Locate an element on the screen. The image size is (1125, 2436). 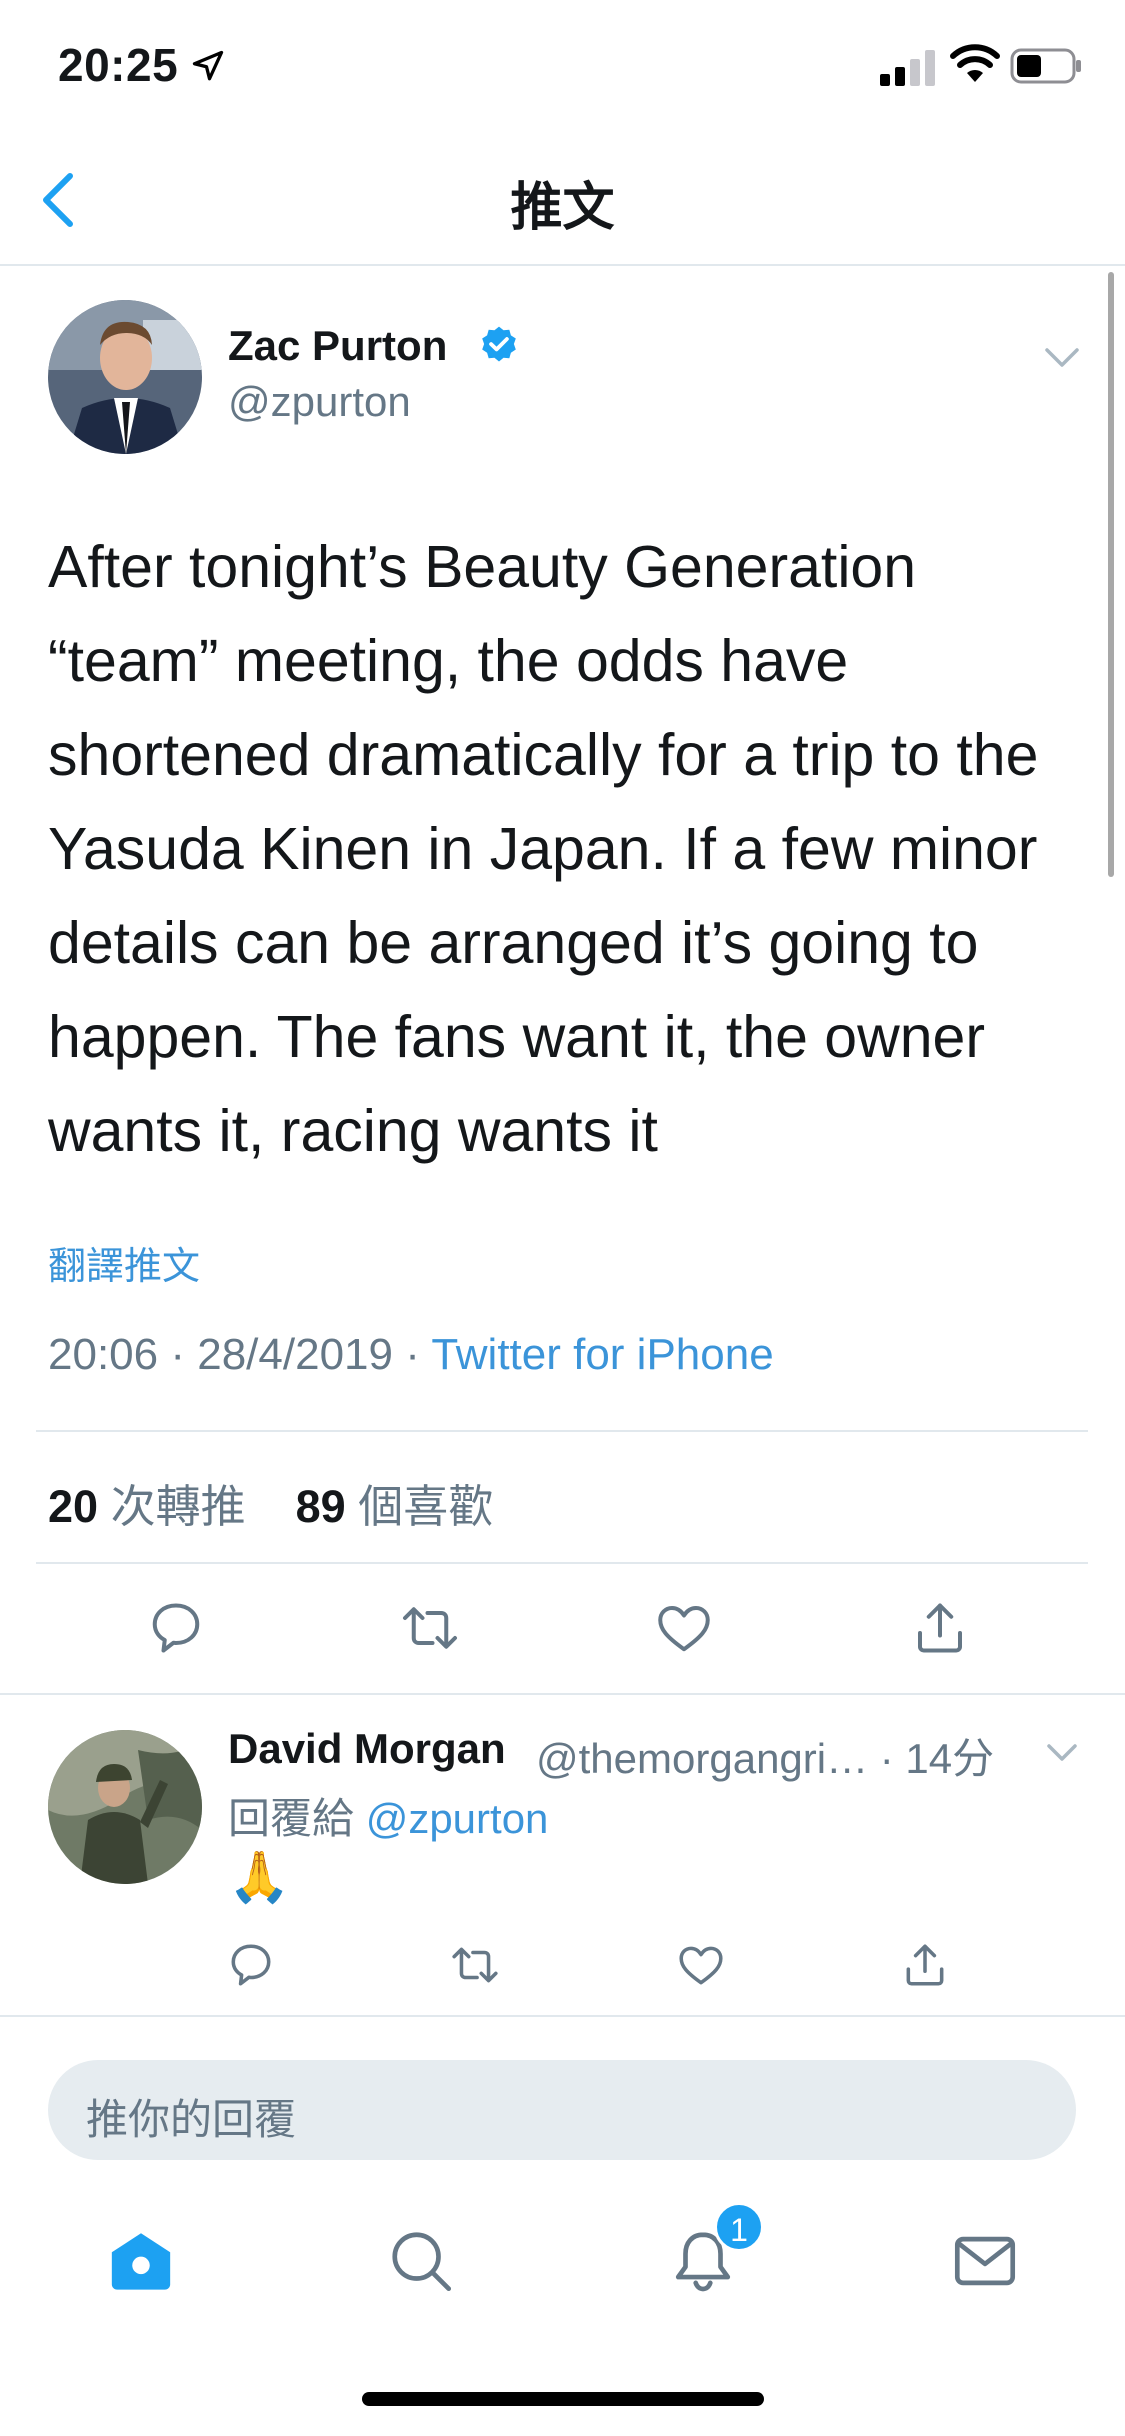
reply-composer-placeholder: 推你的回覆 is located at coordinates (191, 2119).